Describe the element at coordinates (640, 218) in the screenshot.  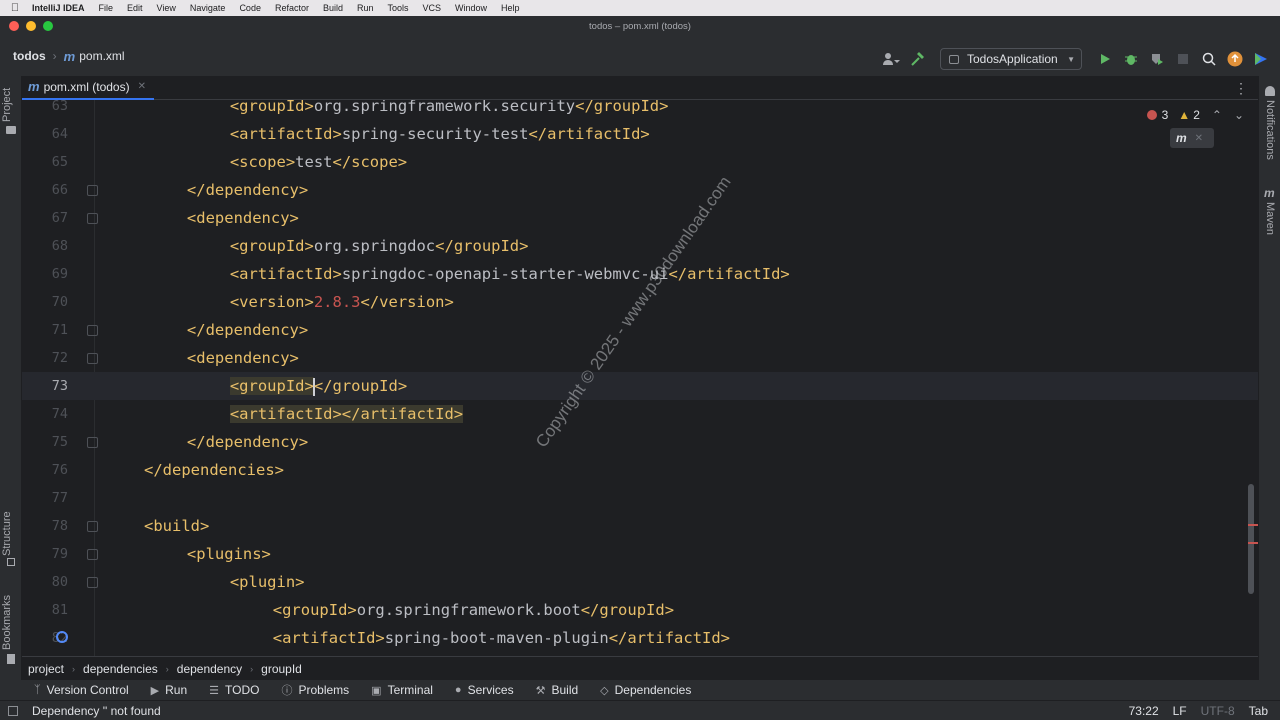
I see `code-line: 67 <dependency>` at that location.